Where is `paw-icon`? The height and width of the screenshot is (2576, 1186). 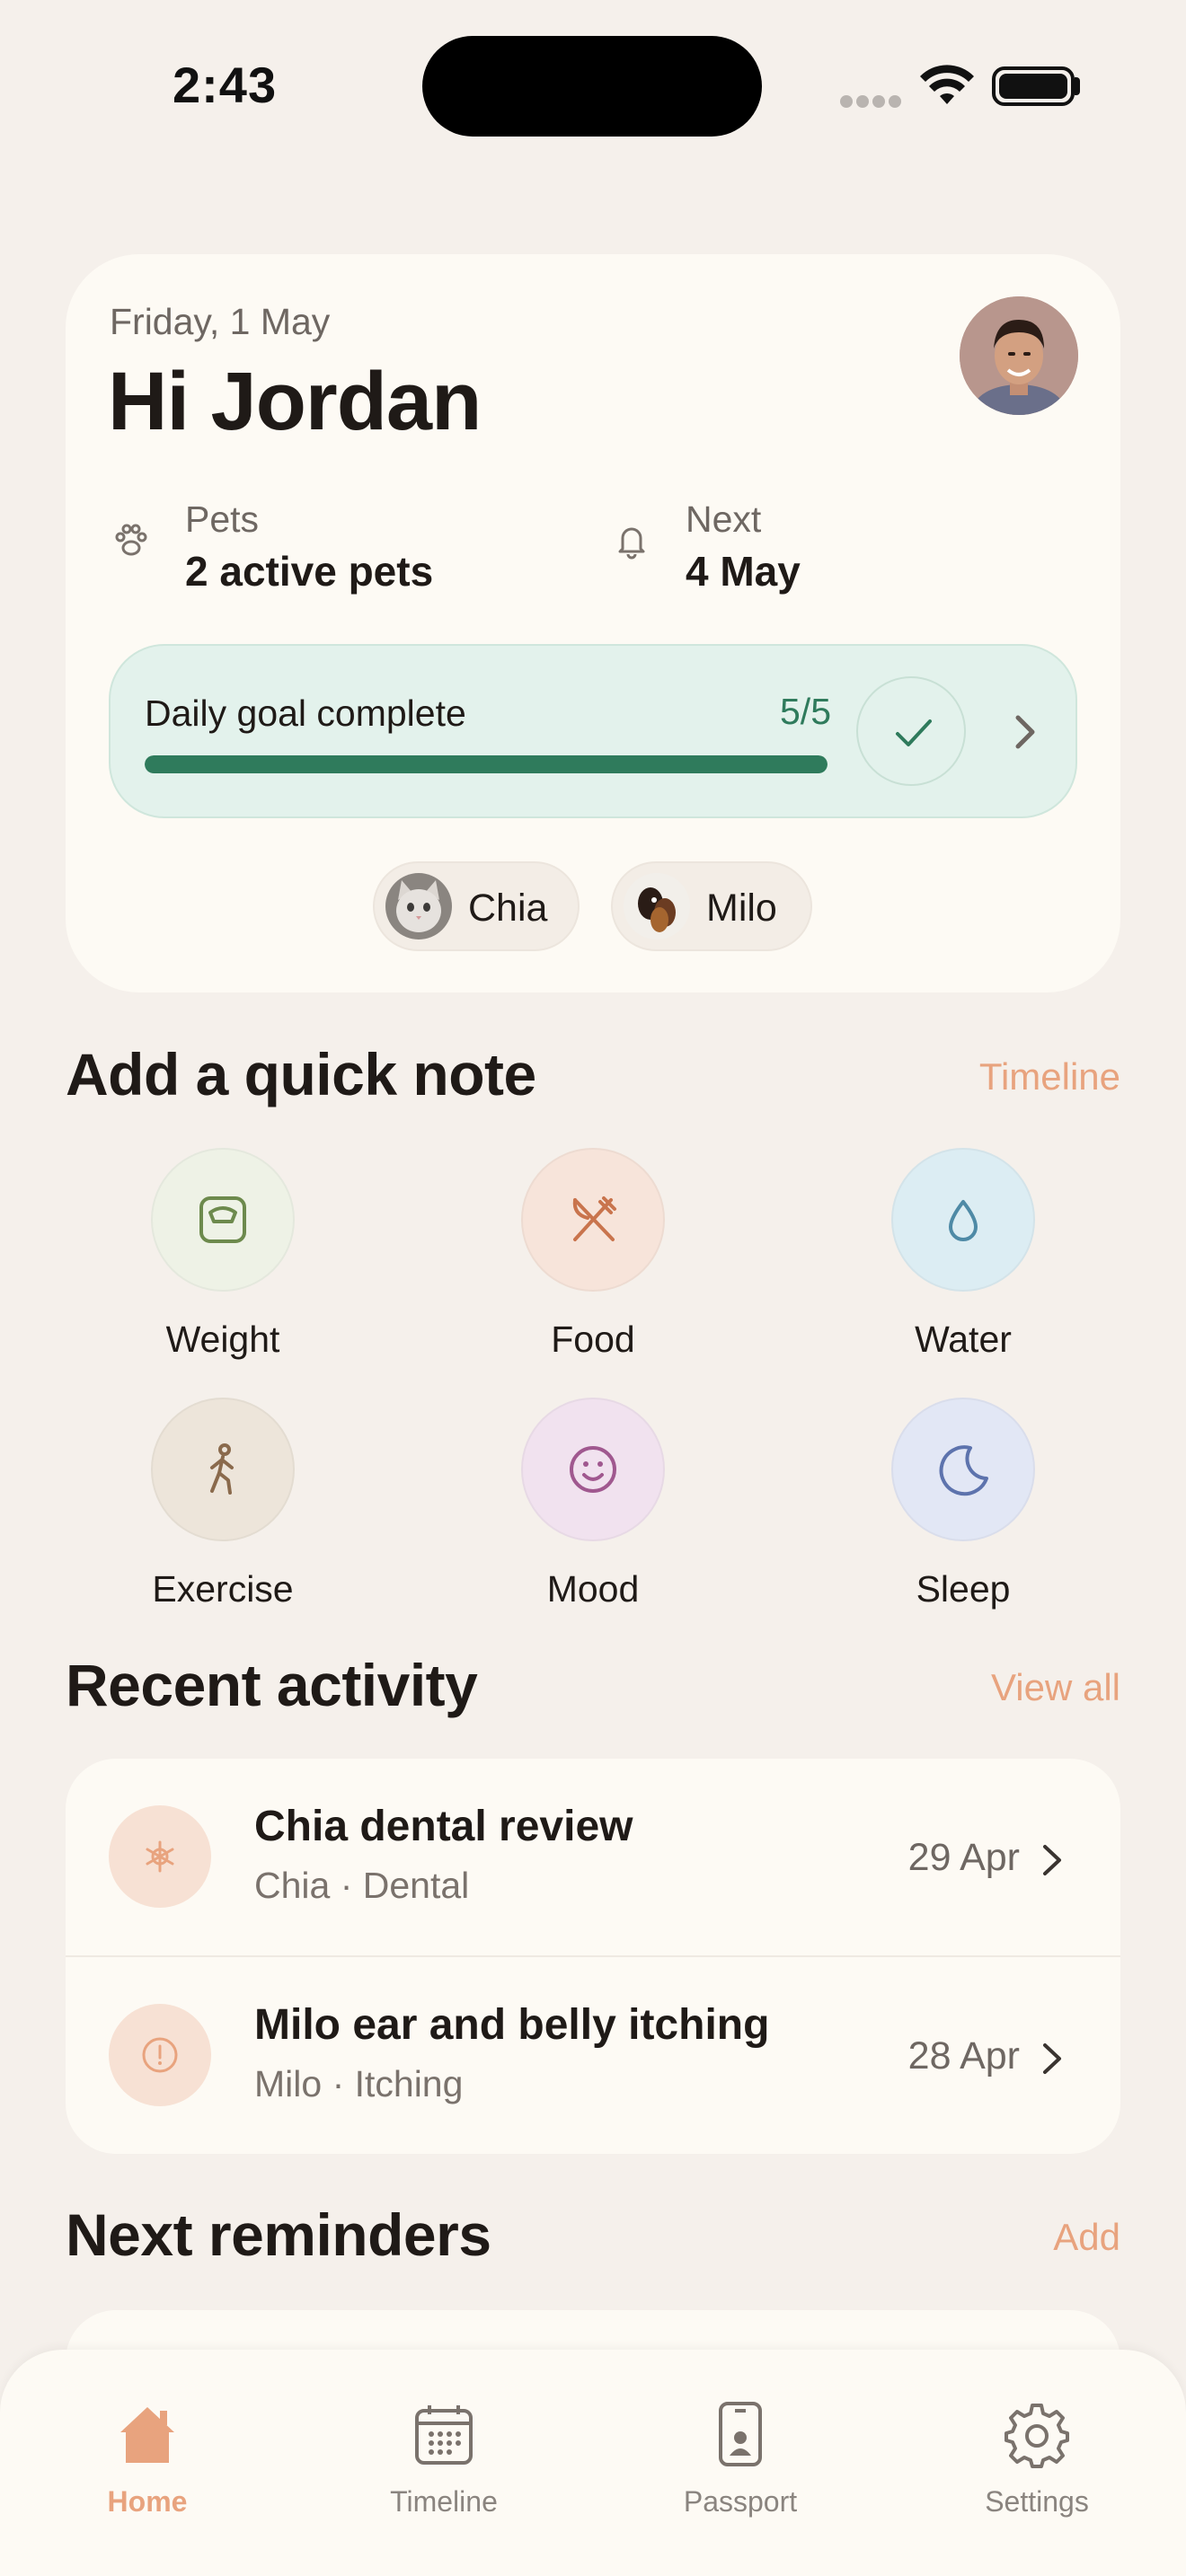
paw-icon is located at coordinates (131, 540).